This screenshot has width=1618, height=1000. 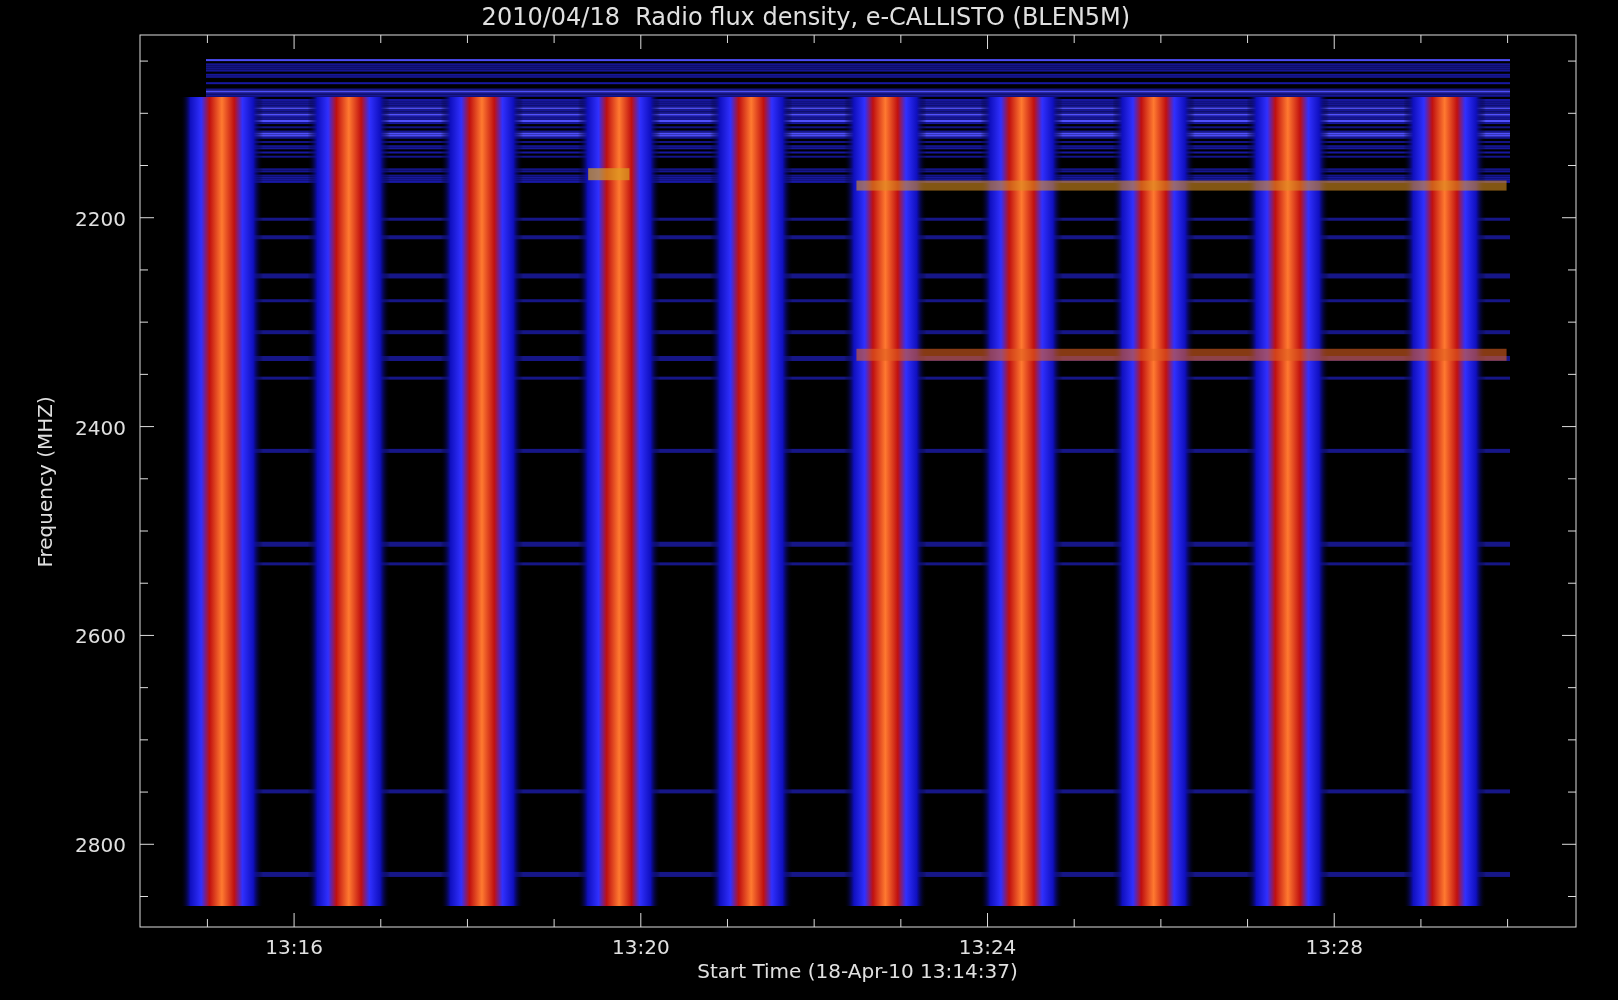 What do you see at coordinates (100, 218) in the screenshot?
I see `y-tick-label: 2200` at bounding box center [100, 218].